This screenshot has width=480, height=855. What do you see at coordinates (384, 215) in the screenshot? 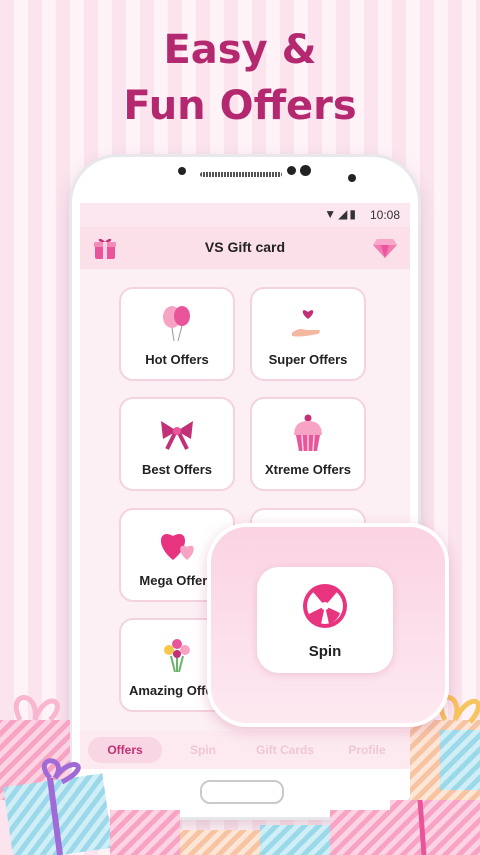
I see `status-time: 10:08` at bounding box center [384, 215].